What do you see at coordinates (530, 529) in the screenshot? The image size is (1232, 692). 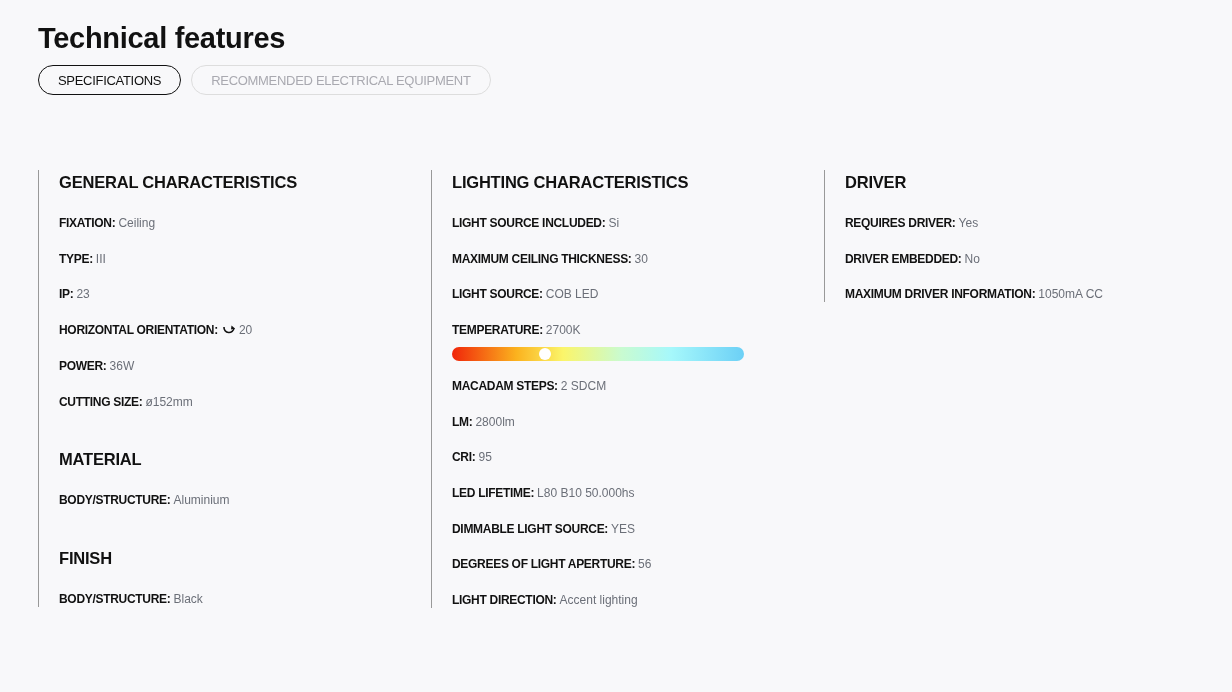 I see `spec-label: DIMMABLE LIGHT SOURCE:` at bounding box center [530, 529].